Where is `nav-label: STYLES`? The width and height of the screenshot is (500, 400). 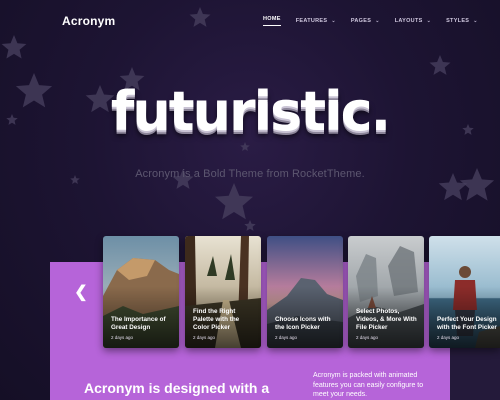 nav-label: STYLES is located at coordinates (458, 21).